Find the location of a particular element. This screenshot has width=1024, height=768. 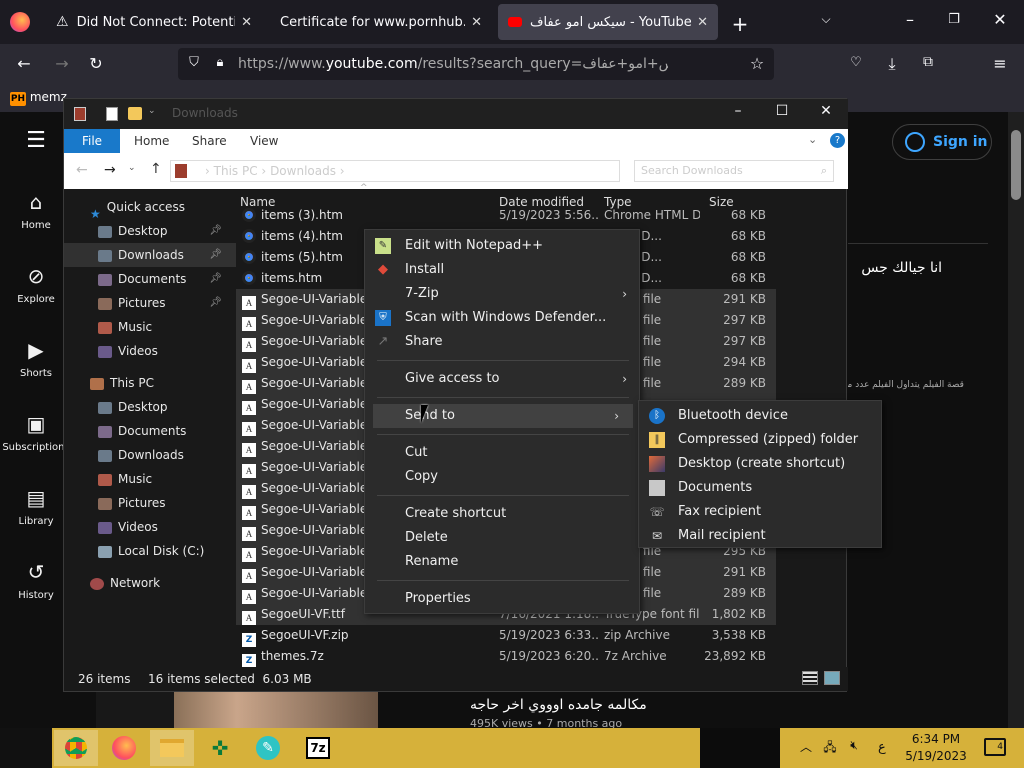

menu-cut: Cut is located at coordinates (503, 453).